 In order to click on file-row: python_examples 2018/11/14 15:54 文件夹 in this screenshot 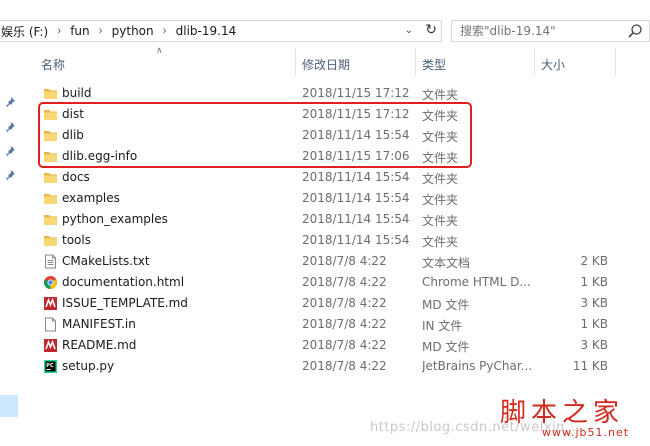, I will do `click(330, 219)`.